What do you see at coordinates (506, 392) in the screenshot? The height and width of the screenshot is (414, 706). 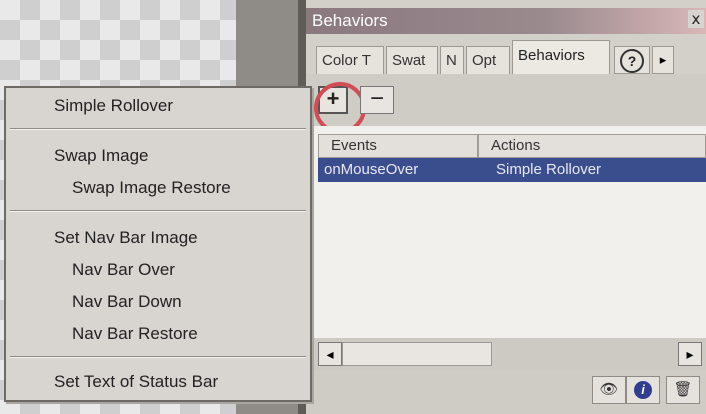 I see `panel-footer: 👁 i 🗑` at bounding box center [506, 392].